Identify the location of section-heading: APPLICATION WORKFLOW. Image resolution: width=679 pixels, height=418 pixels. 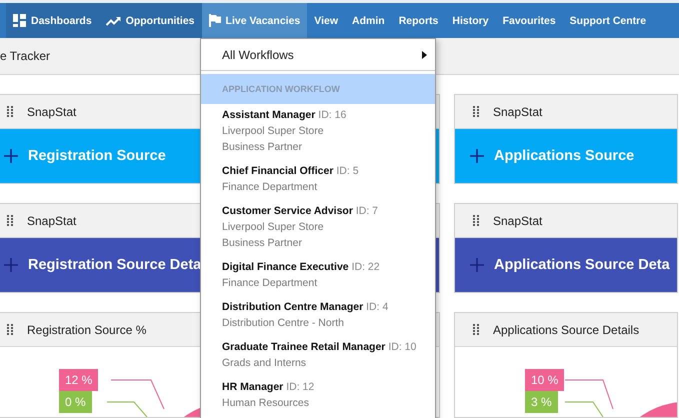
(318, 89).